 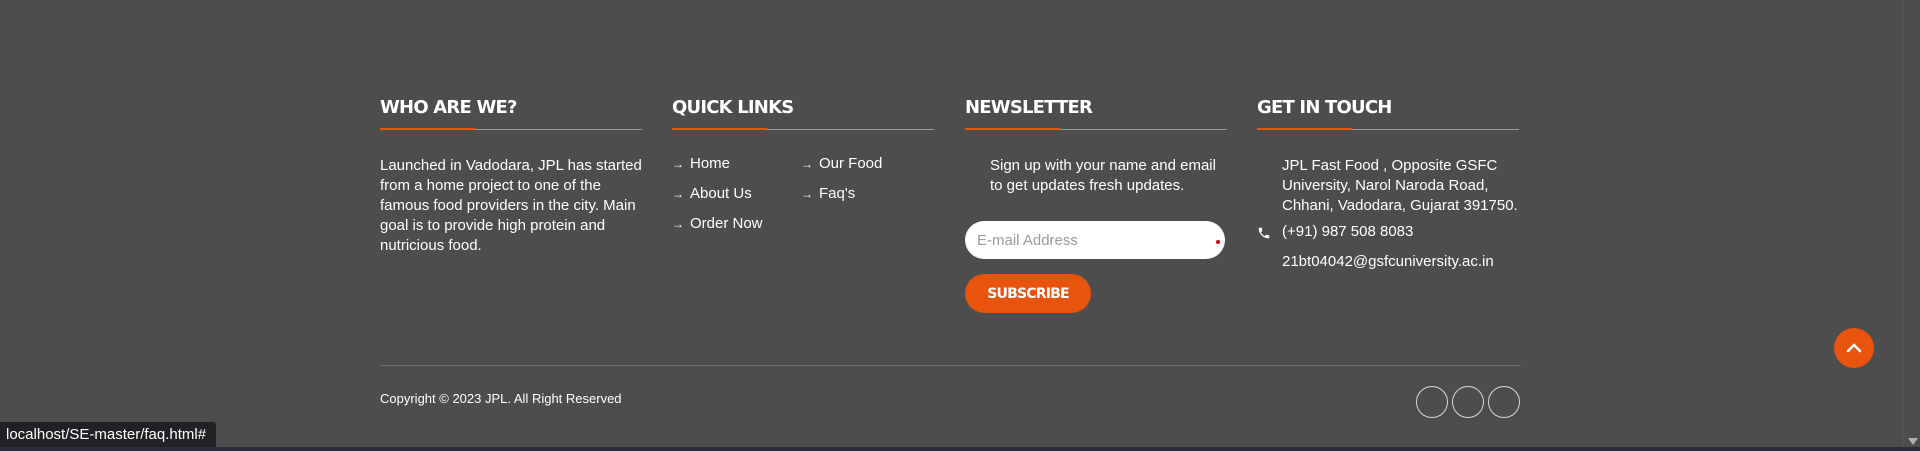 I want to click on link-order-now-label: Order Now, so click(x=726, y=223).